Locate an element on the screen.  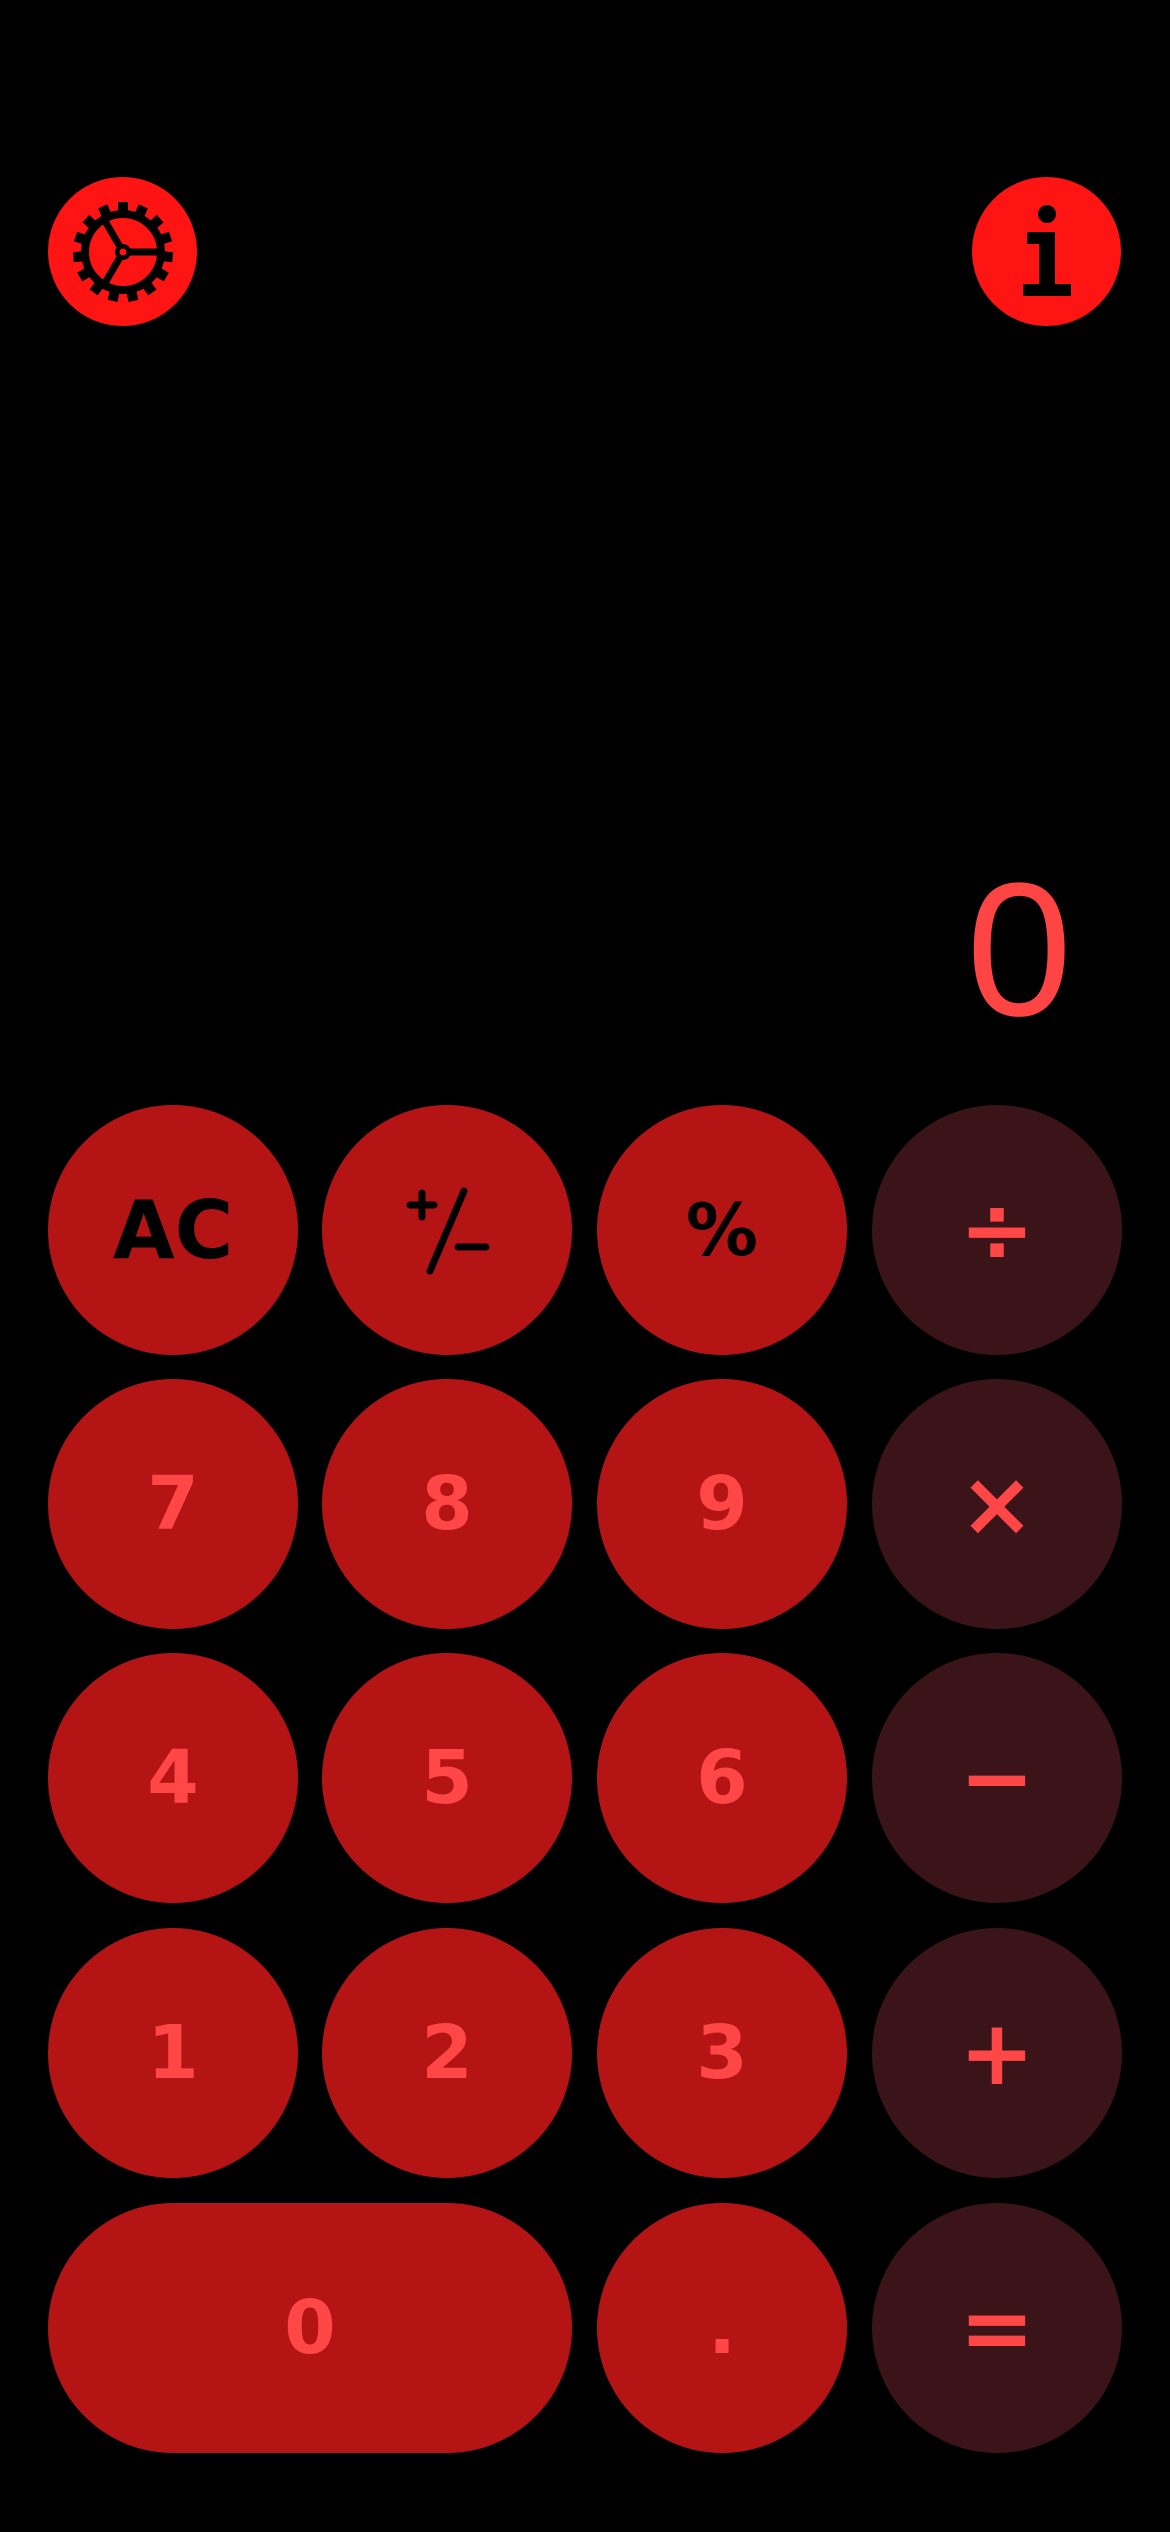
add-label: + is located at coordinates (997, 2053).